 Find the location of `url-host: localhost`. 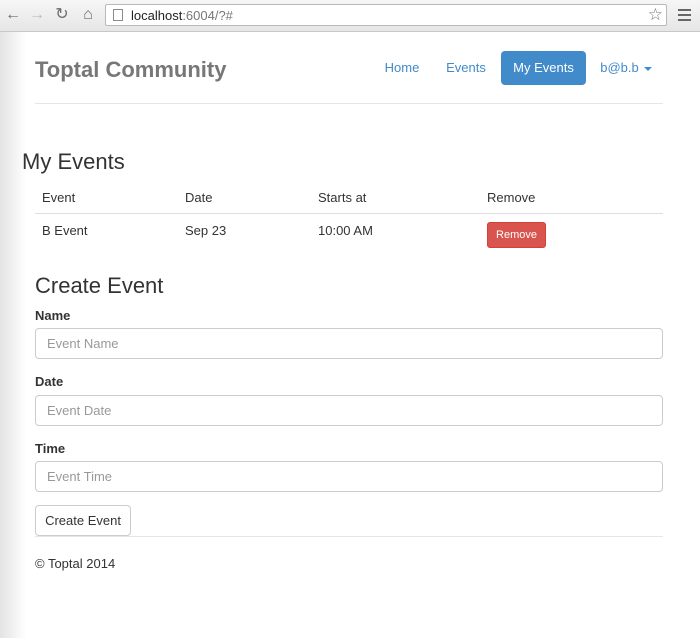

url-host: localhost is located at coordinates (157, 15).